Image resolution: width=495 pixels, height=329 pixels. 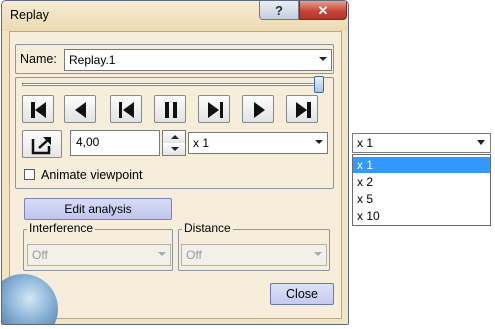 I want to click on timeline-slider-track, so click(x=172, y=84).